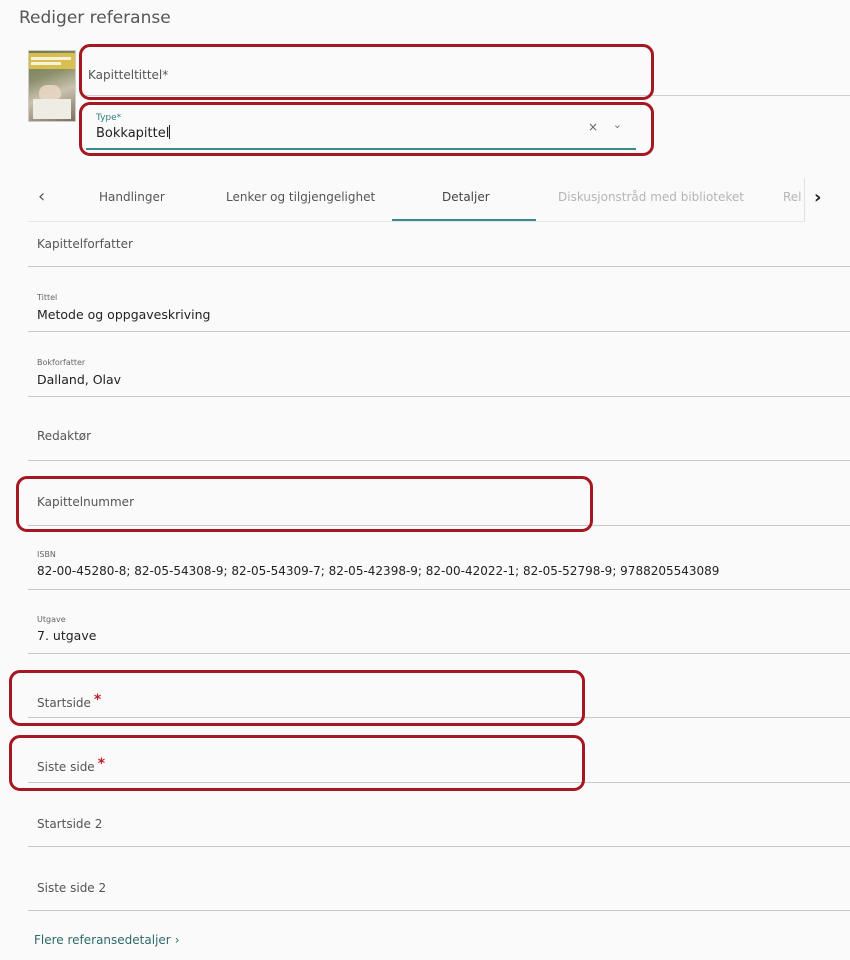 The height and width of the screenshot is (960, 850). Describe the element at coordinates (71, 765) in the screenshot. I see `last-page-placeholder: Siste side *` at that location.